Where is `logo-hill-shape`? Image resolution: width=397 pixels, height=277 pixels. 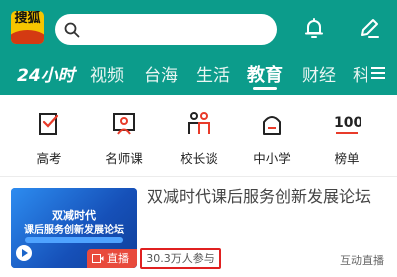 logo-hill-shape is located at coordinates (27, 37).